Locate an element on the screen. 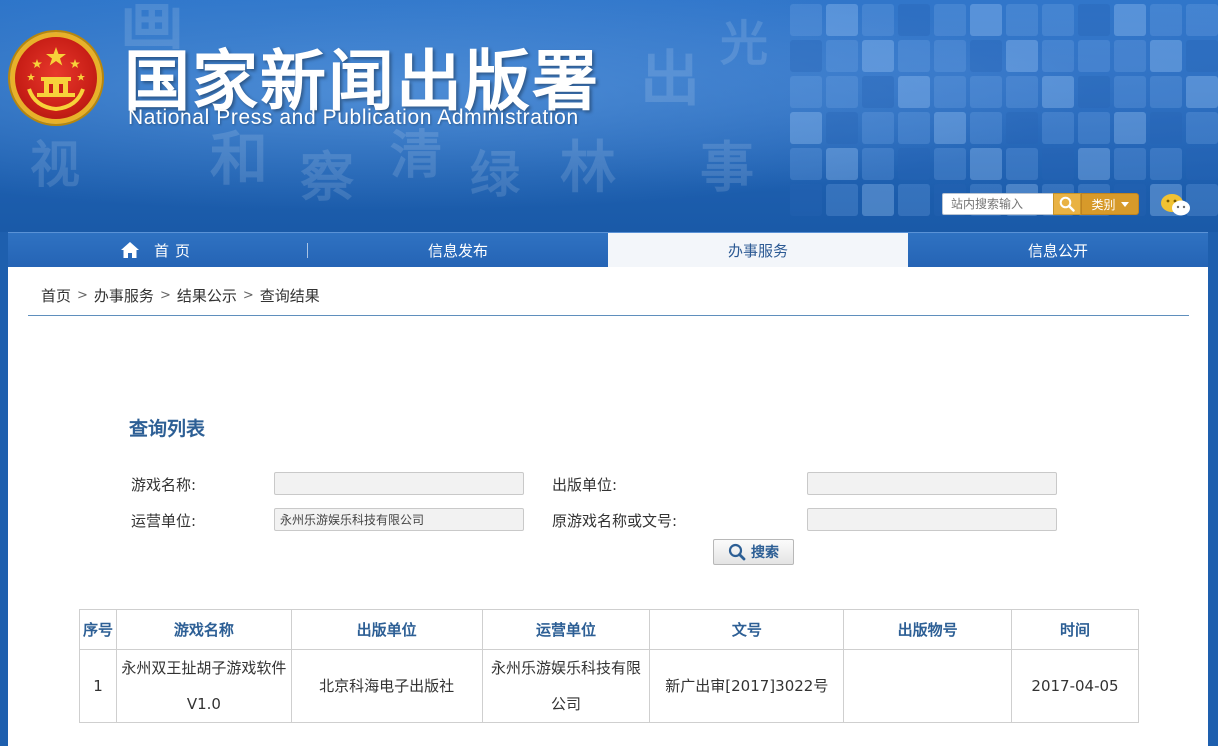 The image size is (1218, 746). category-dropdown: 类别 is located at coordinates (1110, 204).